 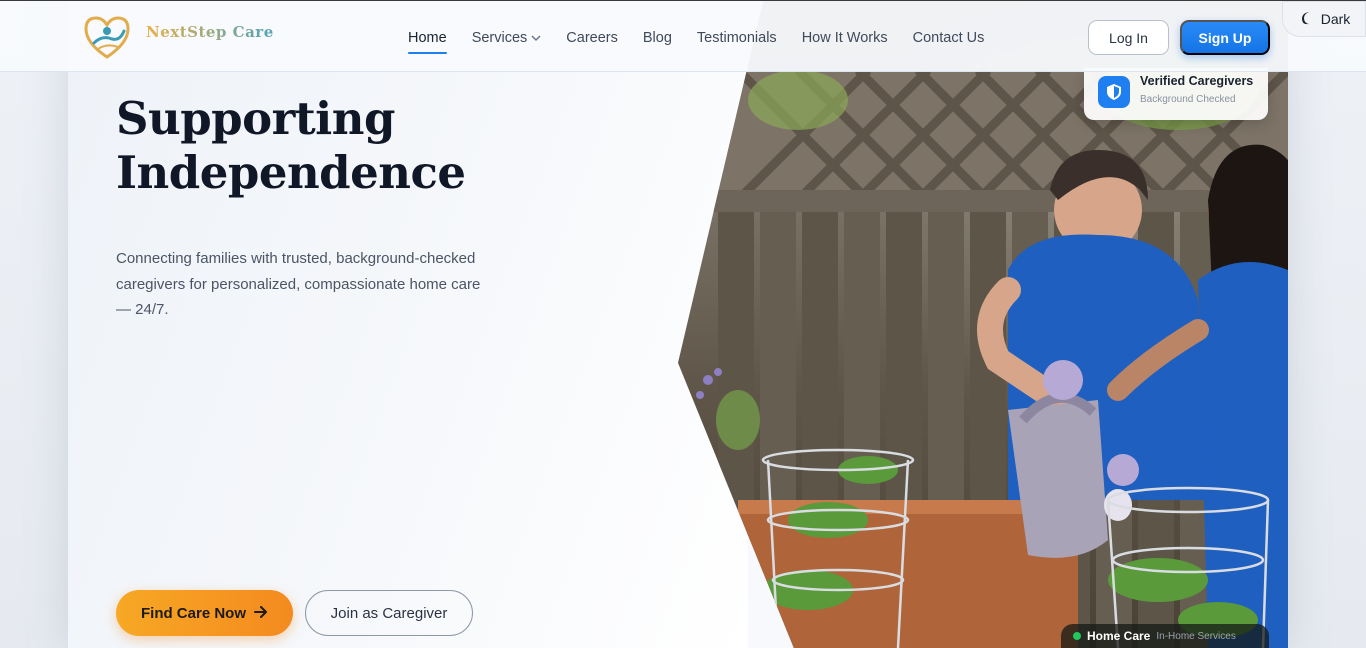 I want to click on join-as-caregiver-button: Join as Caregiver, so click(x=389, y=613).